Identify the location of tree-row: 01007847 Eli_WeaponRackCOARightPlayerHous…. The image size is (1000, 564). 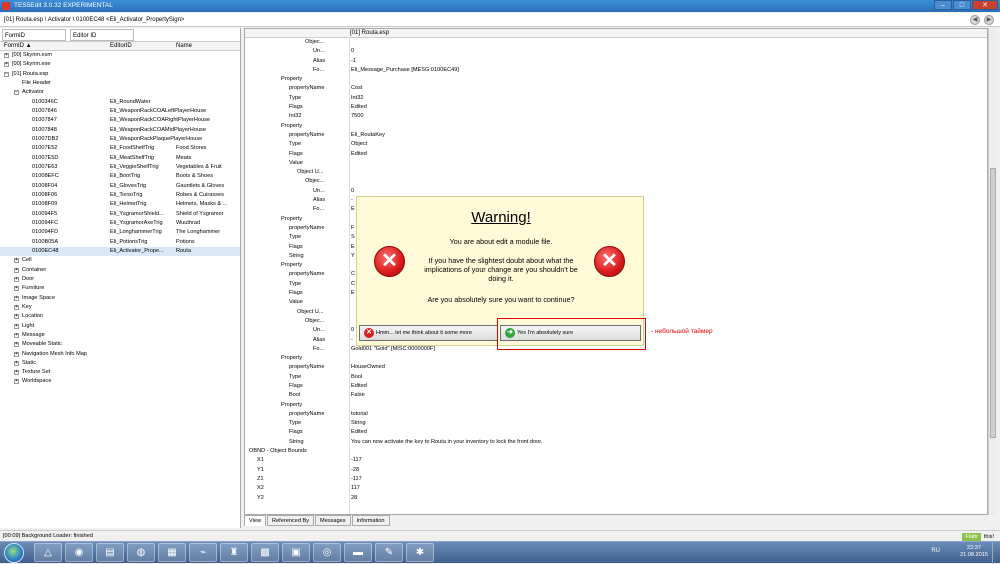
(120, 120).